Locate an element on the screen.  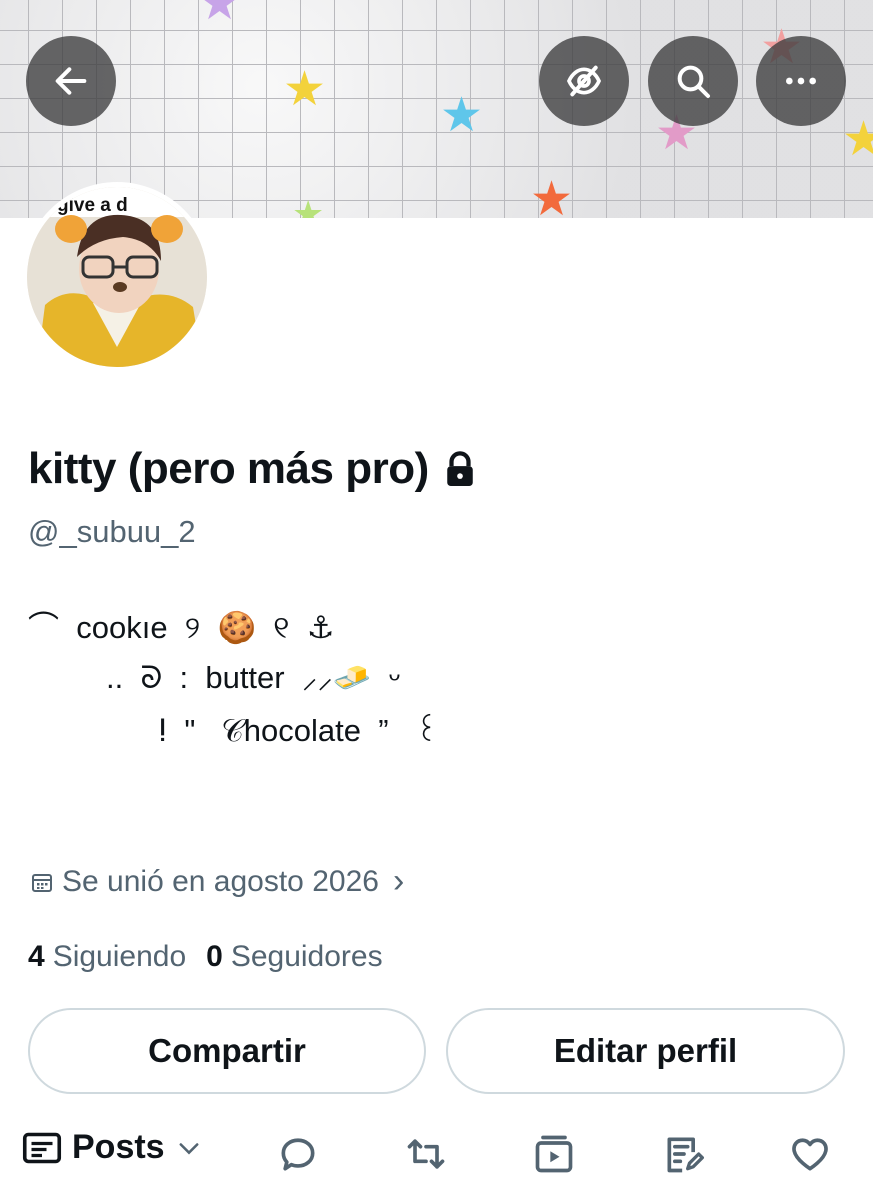
avatar: give a d is located at coordinates (117, 277).